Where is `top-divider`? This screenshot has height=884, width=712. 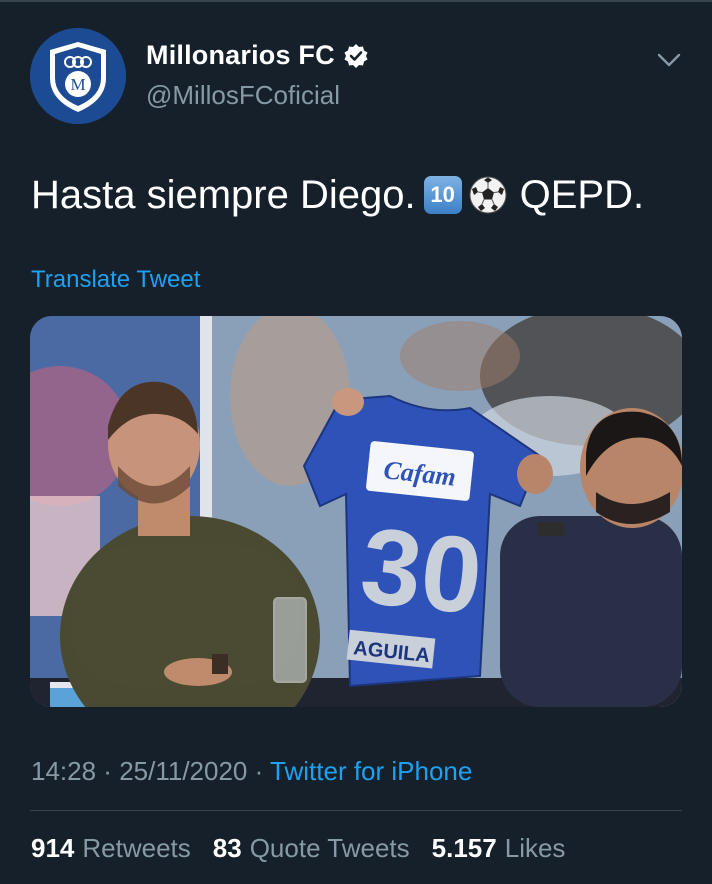
top-divider is located at coordinates (356, 1).